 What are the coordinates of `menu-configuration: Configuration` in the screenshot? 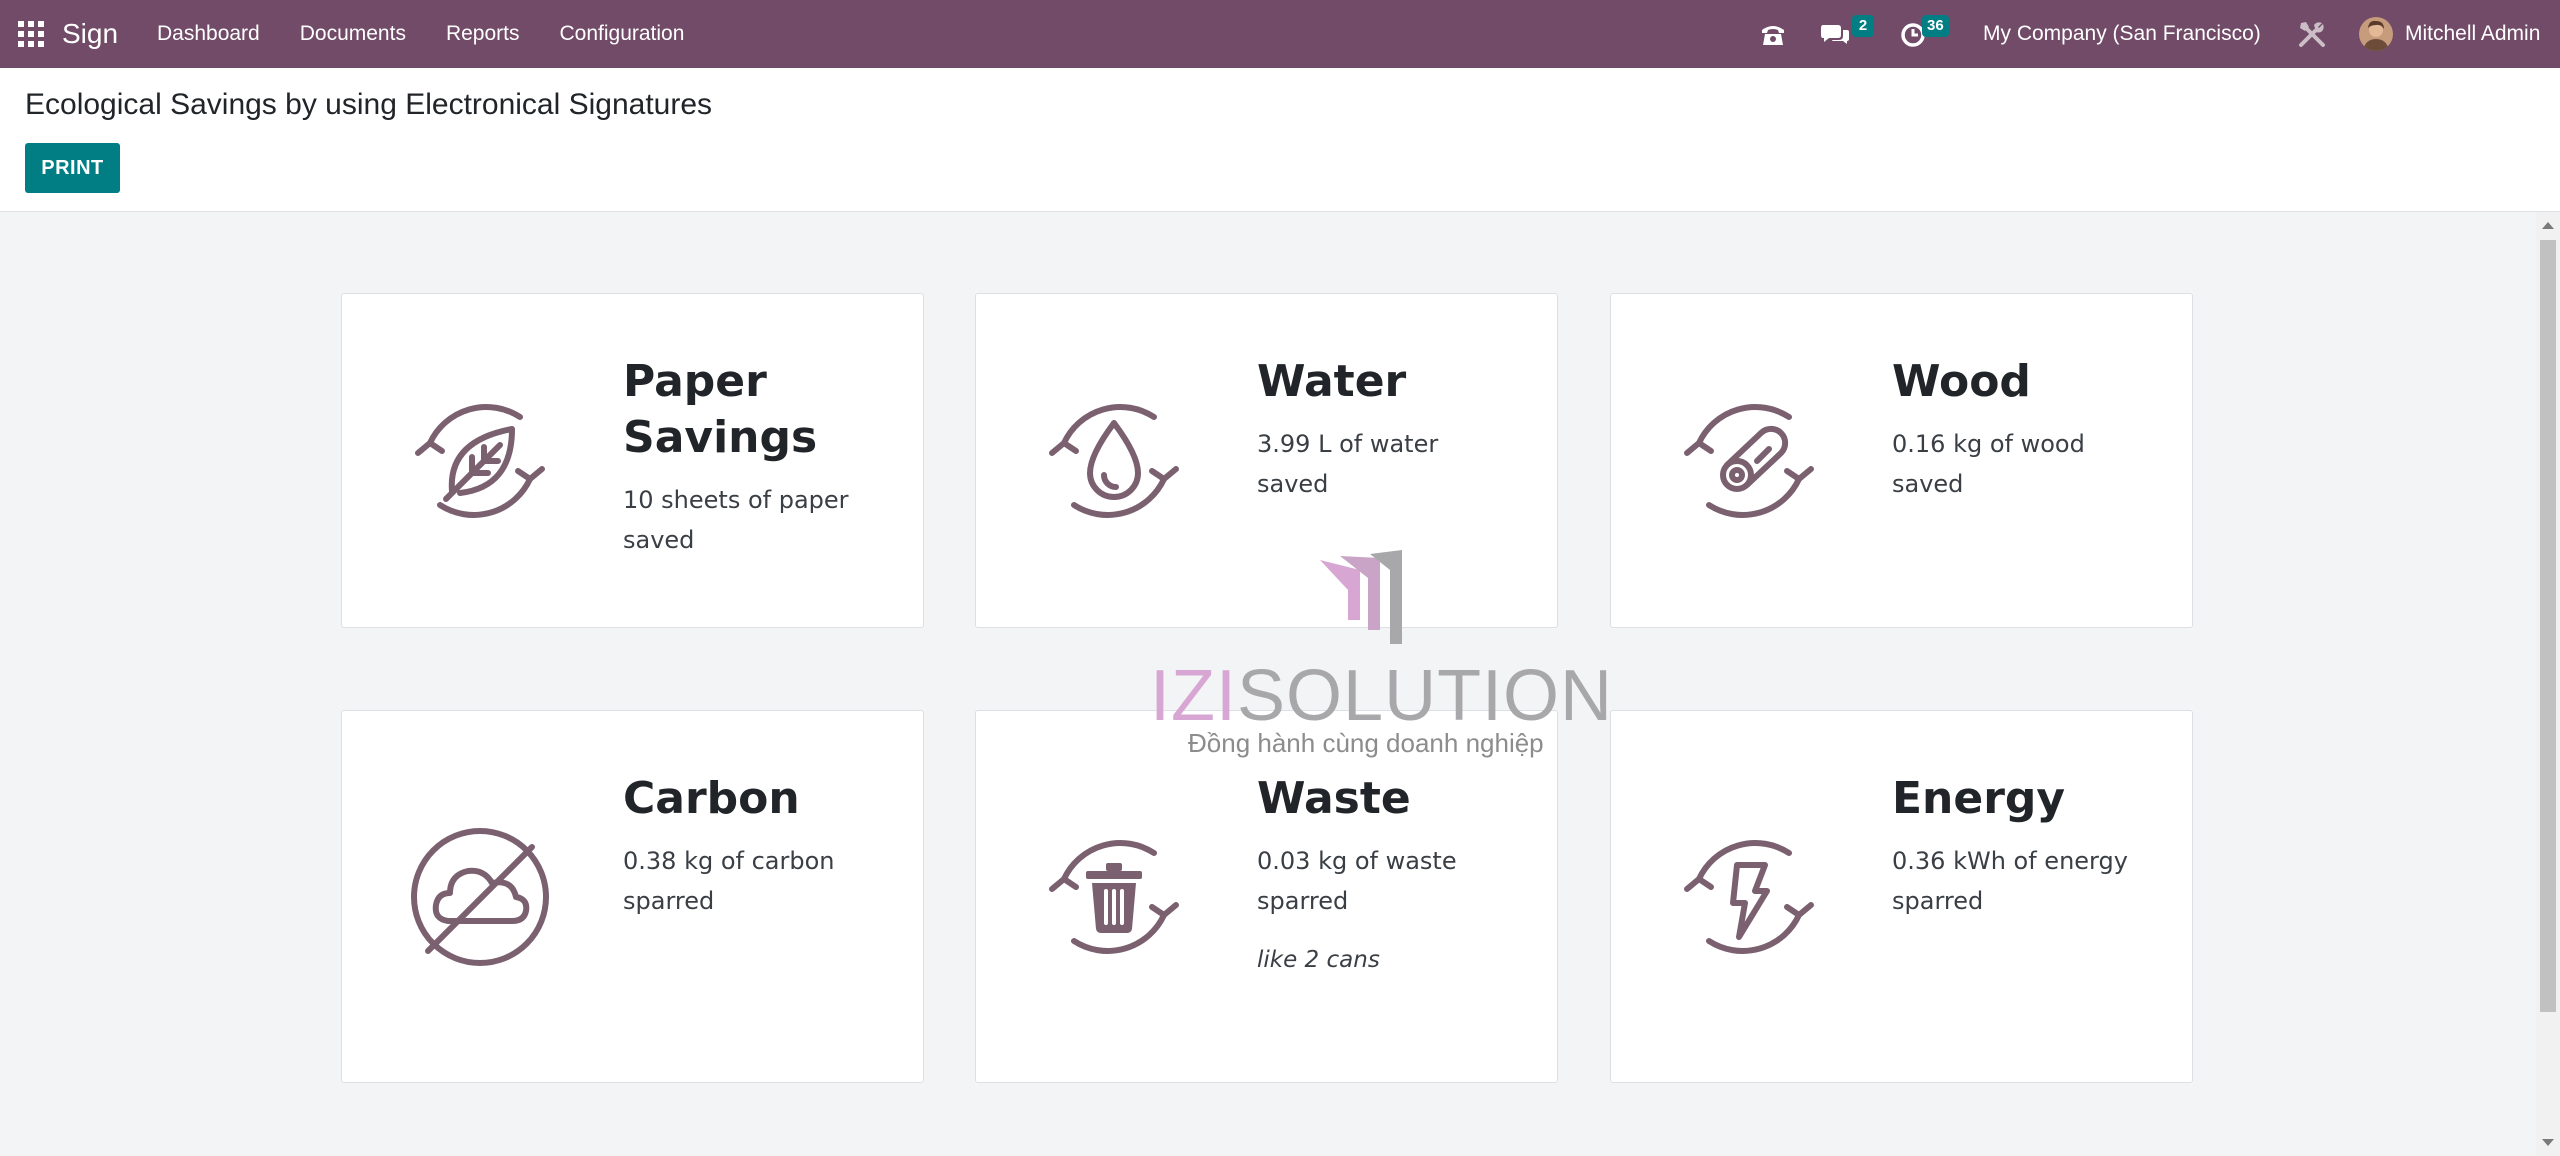 It's located at (621, 34).